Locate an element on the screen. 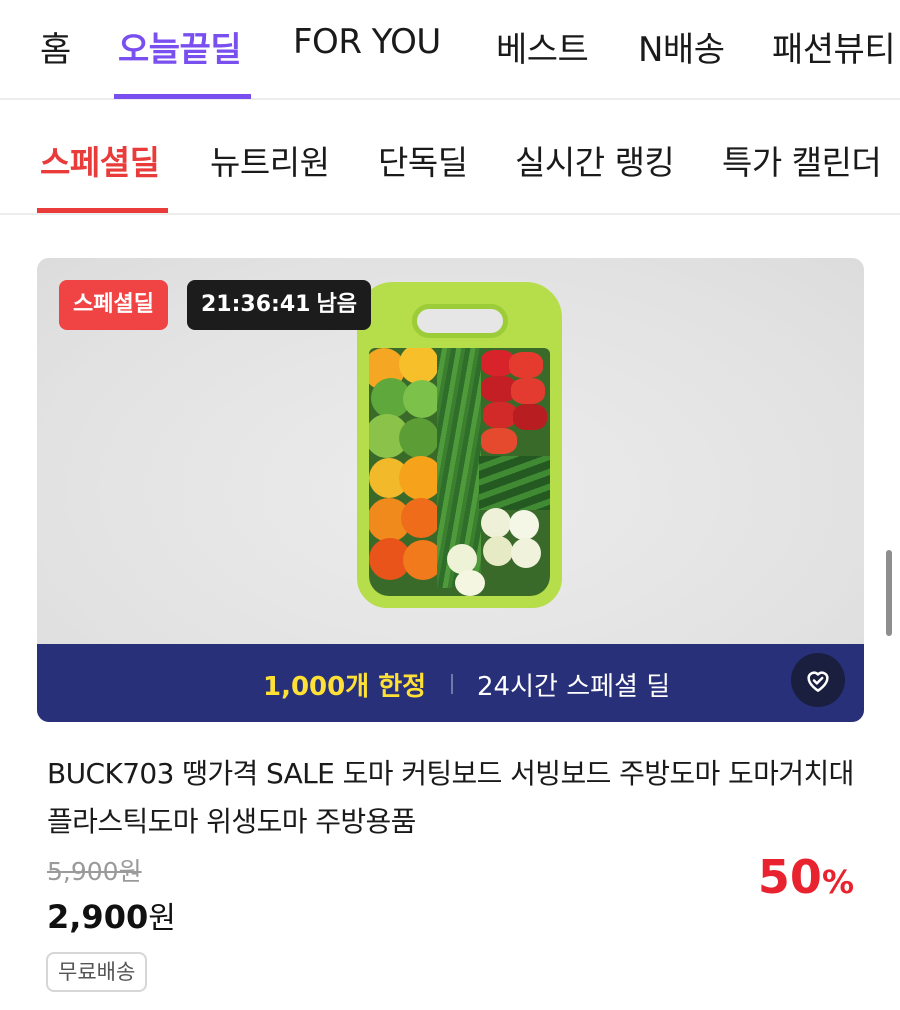  heart-check-icon is located at coordinates (818, 681).